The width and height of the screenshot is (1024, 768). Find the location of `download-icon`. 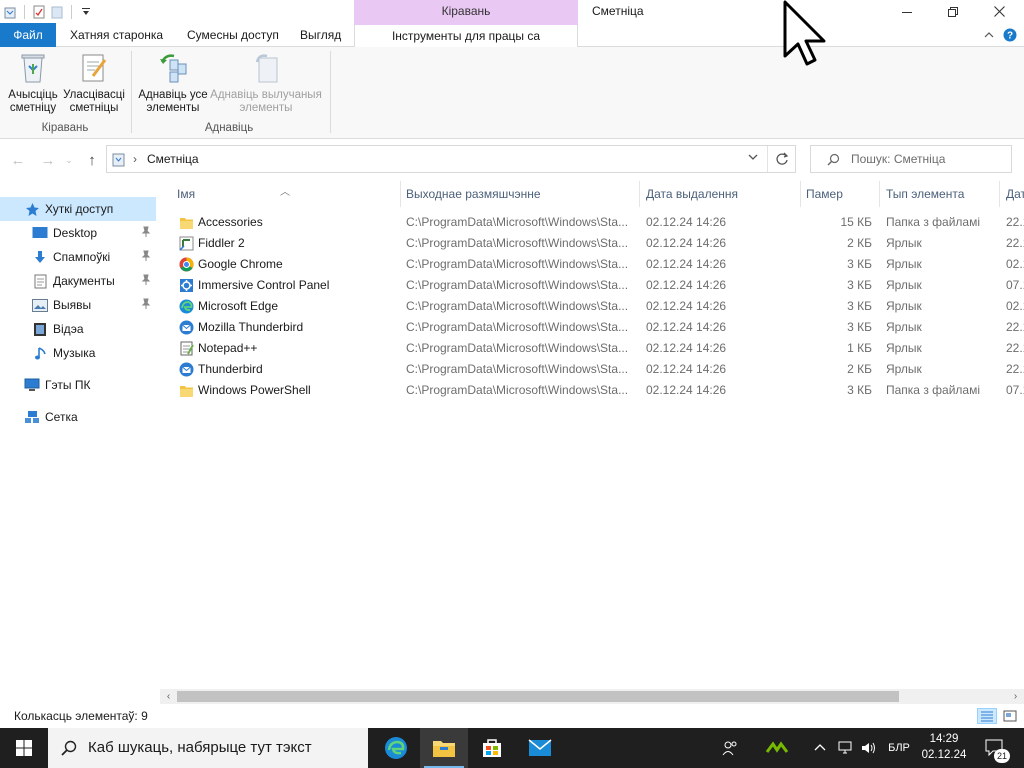

download-icon is located at coordinates (40, 257).